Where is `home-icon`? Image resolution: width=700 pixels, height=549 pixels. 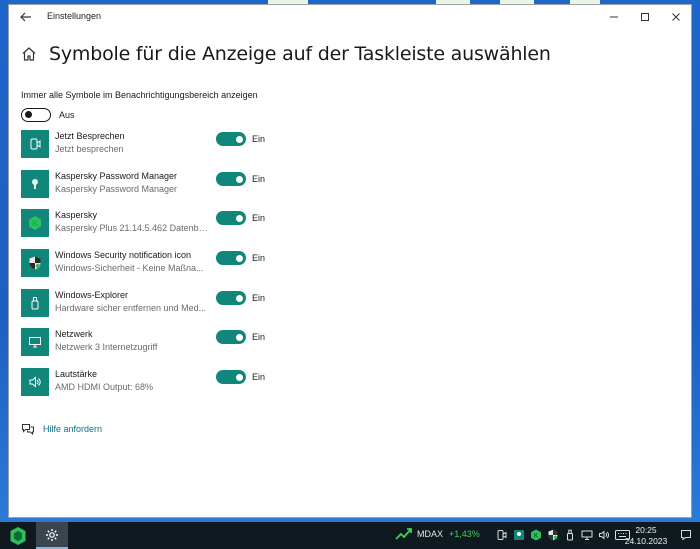 home-icon is located at coordinates (29, 54).